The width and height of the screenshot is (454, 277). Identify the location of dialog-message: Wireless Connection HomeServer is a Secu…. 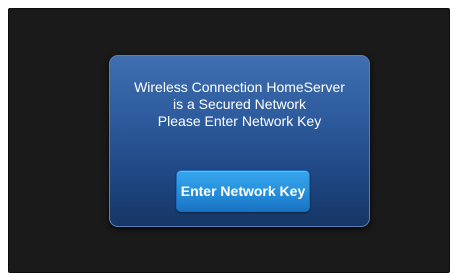
(239, 104).